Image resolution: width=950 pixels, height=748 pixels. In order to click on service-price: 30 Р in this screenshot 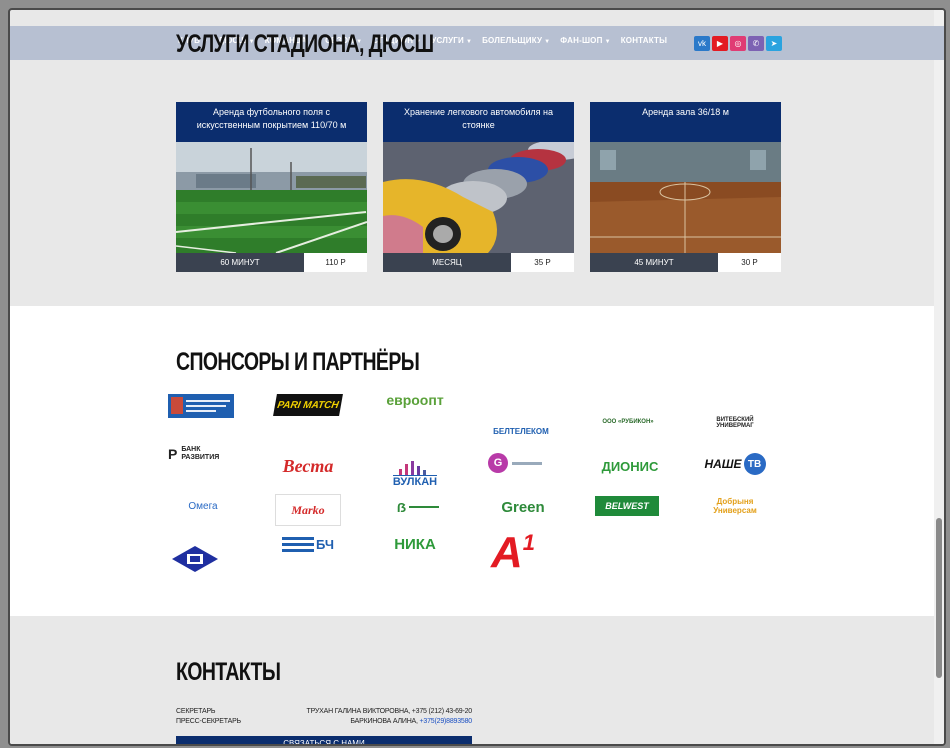, I will do `click(749, 262)`.